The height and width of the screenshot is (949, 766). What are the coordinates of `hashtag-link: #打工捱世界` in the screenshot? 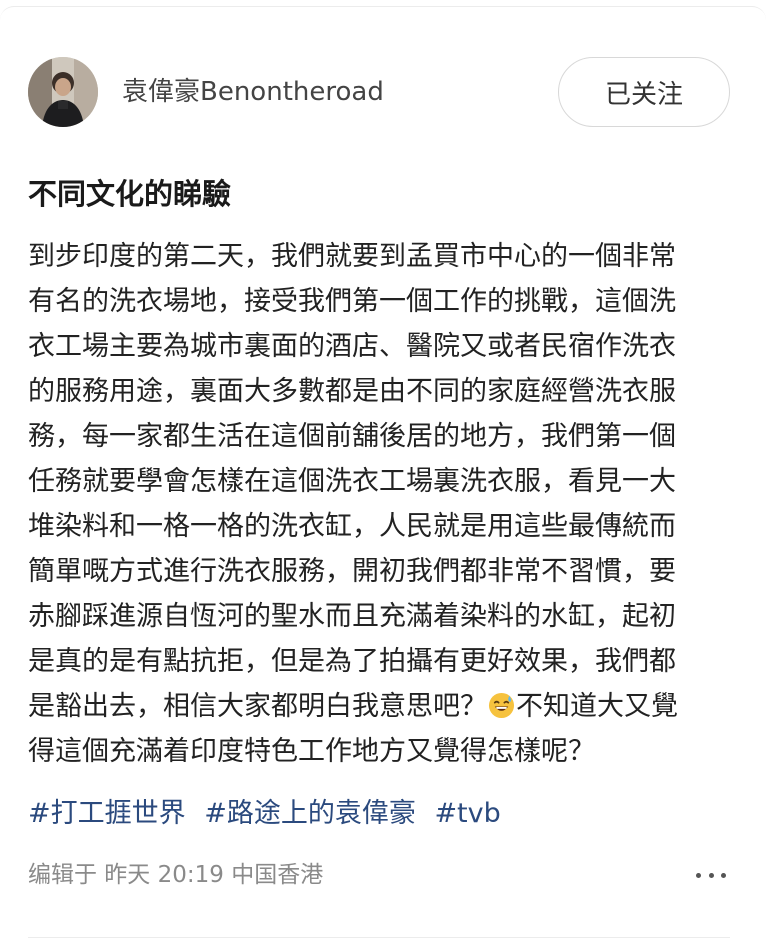 It's located at (107, 813).